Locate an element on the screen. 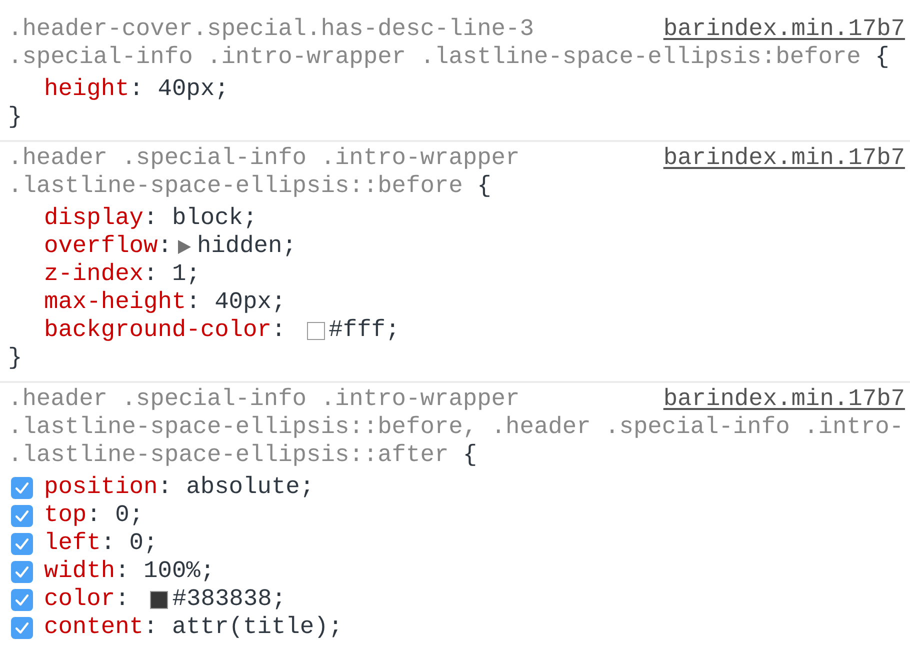 This screenshot has height=658, width=910. property-name: z-index: is located at coordinates (101, 275).